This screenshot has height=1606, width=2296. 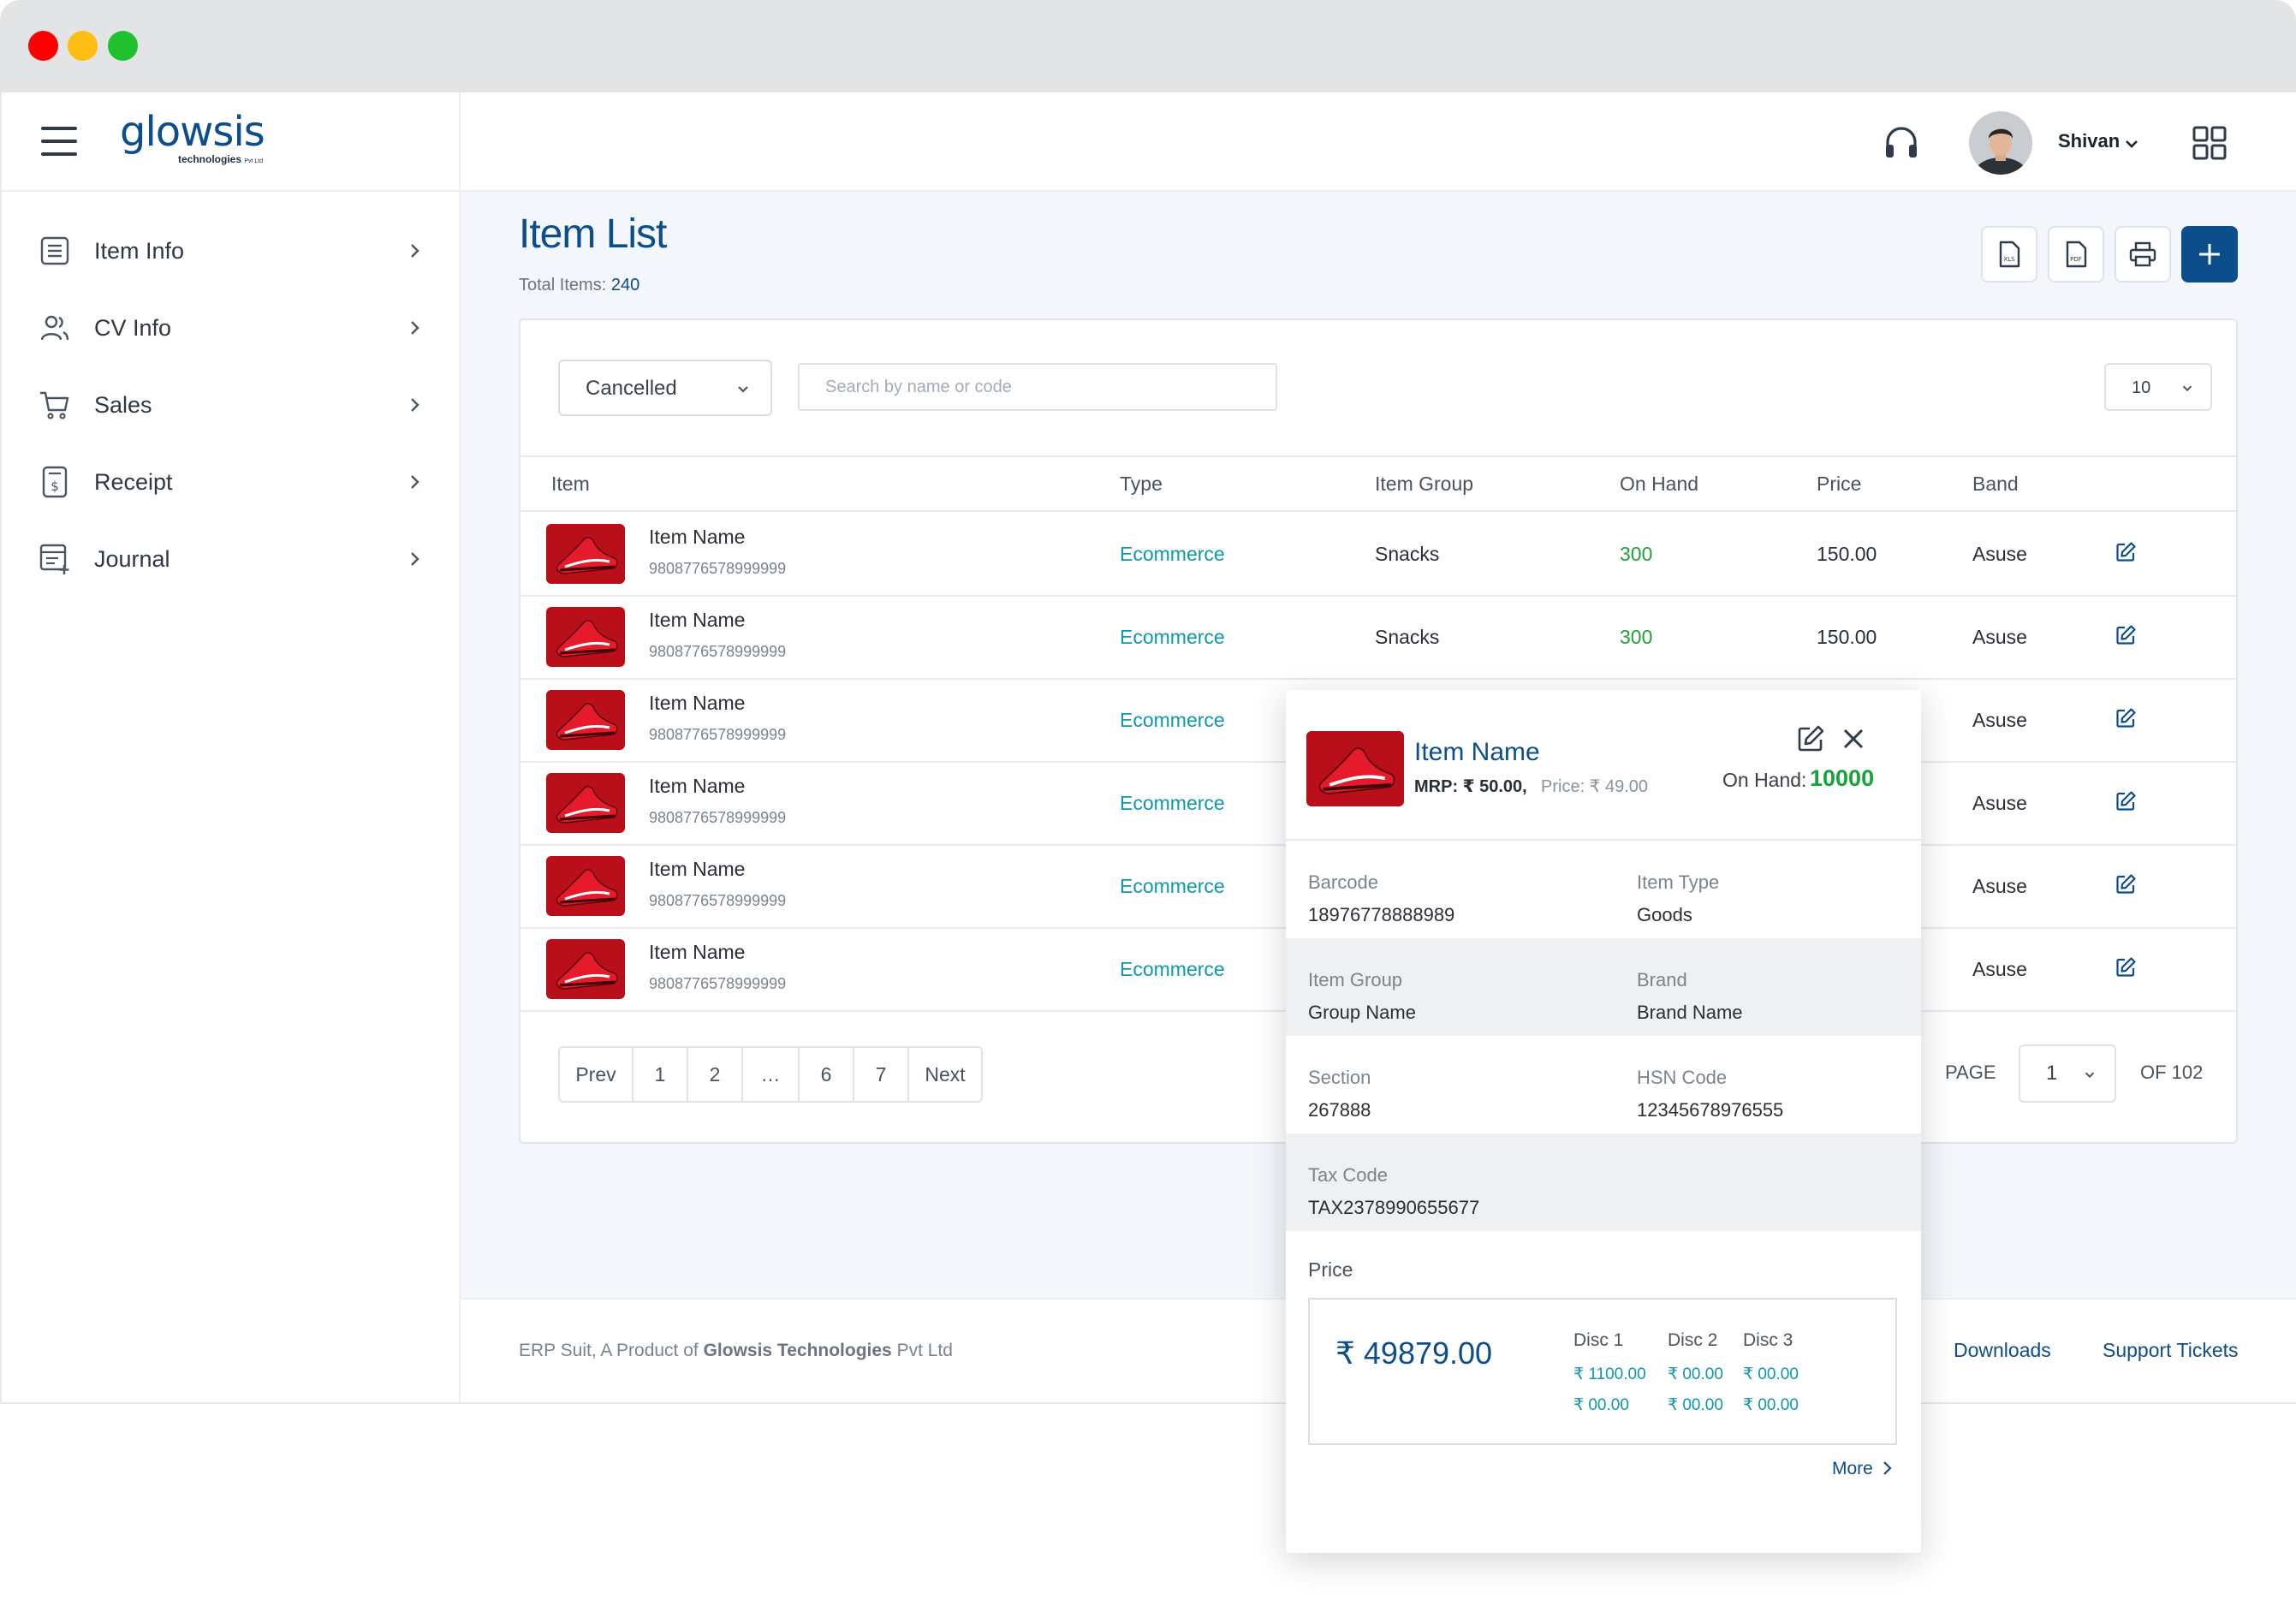 What do you see at coordinates (2171, 1350) in the screenshot?
I see `support-tickets-link: Support Tickets` at bounding box center [2171, 1350].